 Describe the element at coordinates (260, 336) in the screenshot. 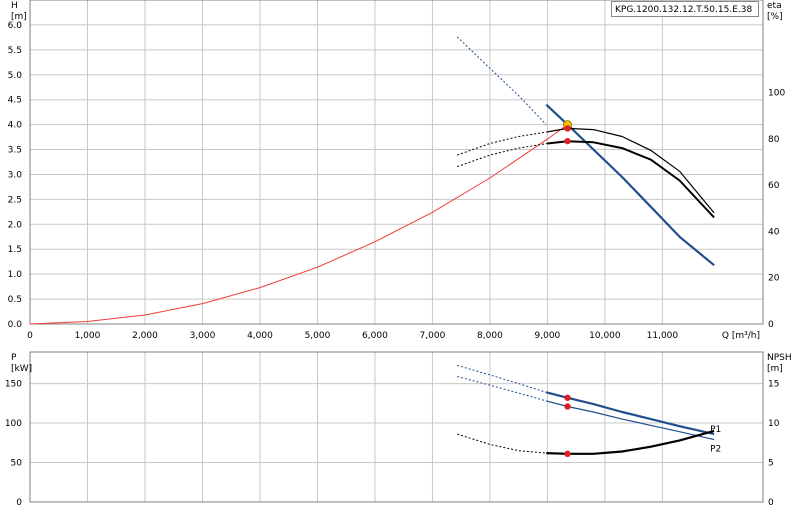

I see `x-tick-label: 4,000` at that location.